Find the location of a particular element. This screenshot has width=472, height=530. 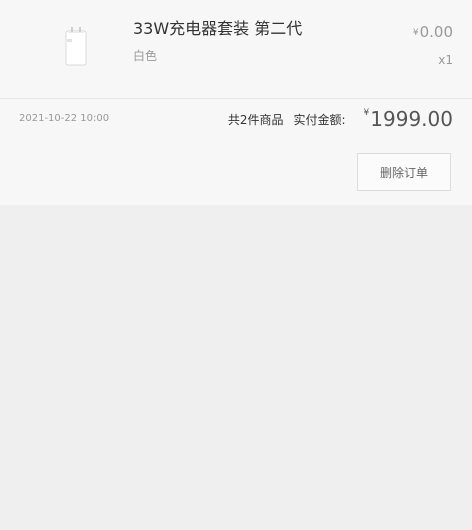

paid-amount: ¥1999.00 is located at coordinates (408, 119).